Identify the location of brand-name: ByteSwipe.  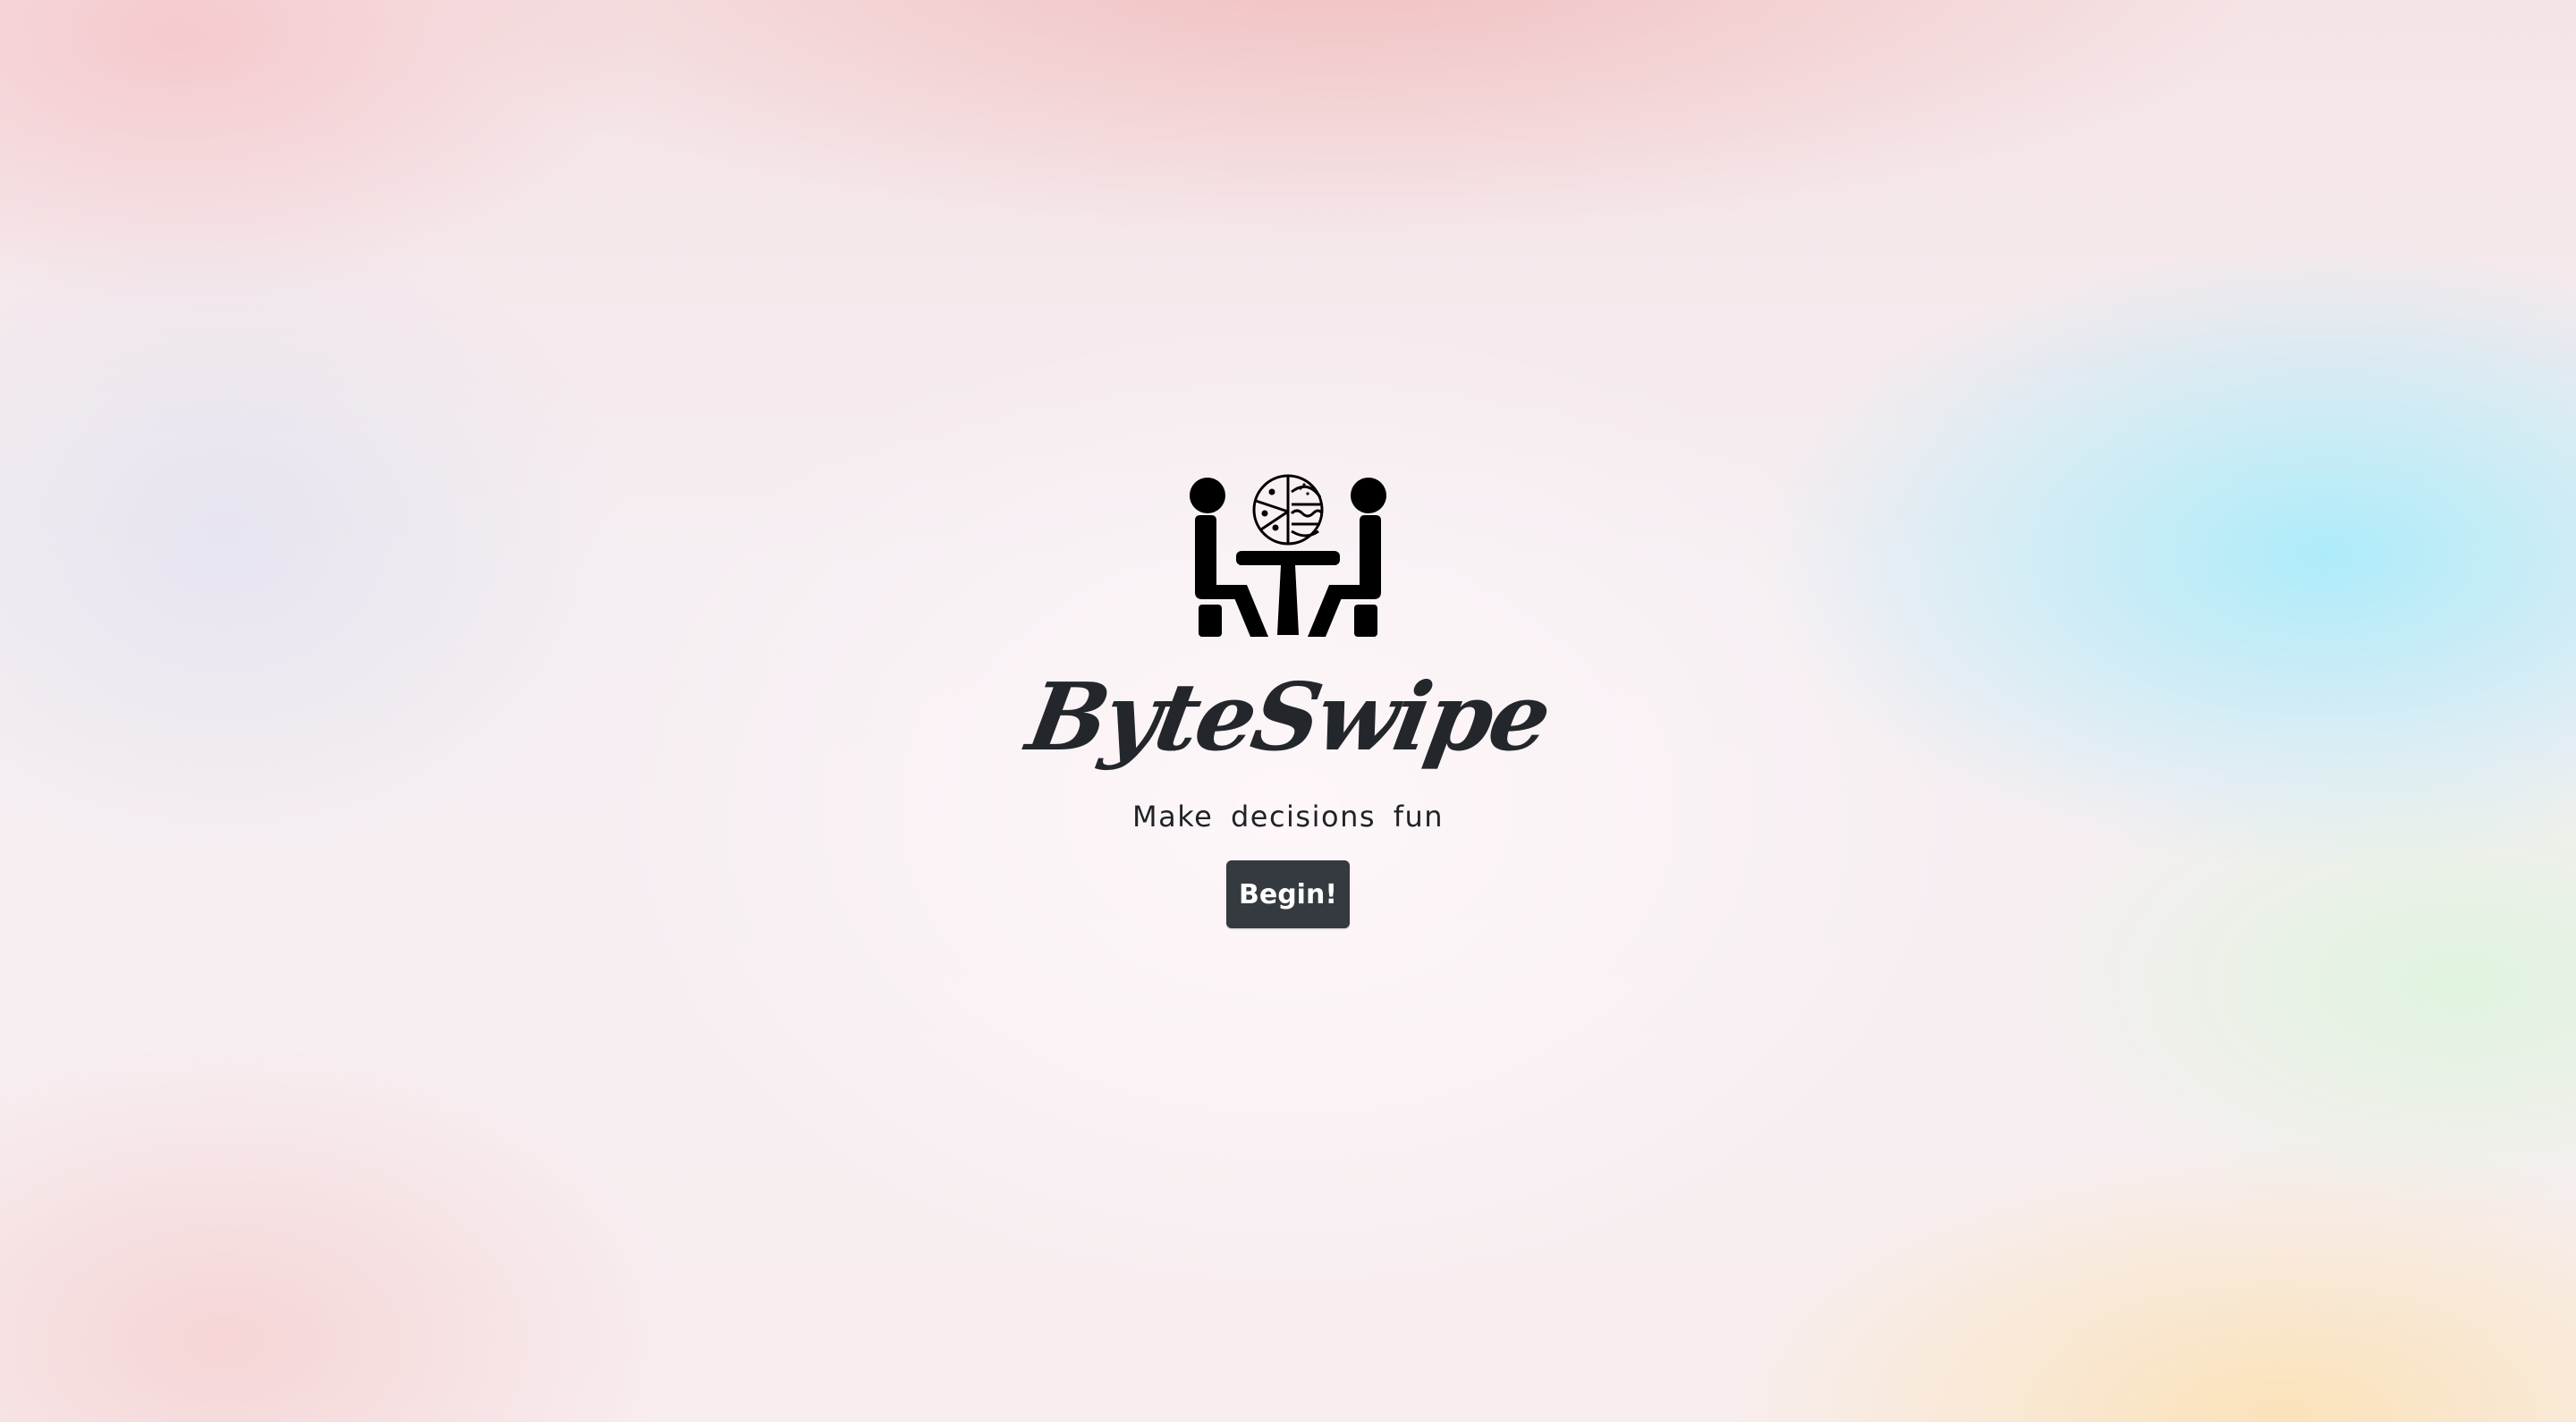
(1288, 716).